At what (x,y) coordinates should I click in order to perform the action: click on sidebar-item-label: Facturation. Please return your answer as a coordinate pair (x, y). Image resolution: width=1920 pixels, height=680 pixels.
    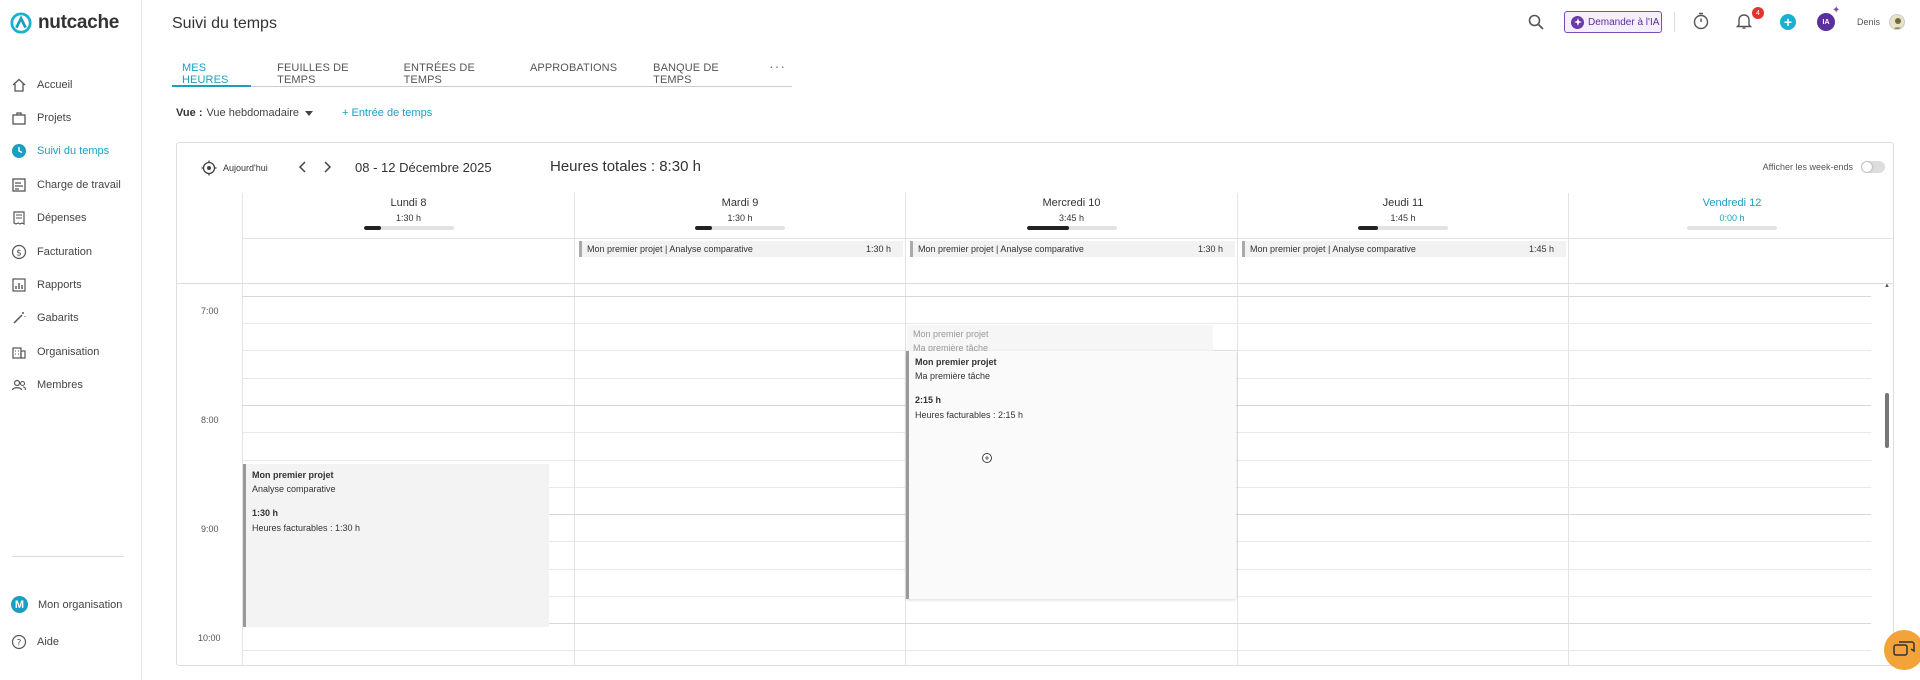
    Looking at the image, I should click on (65, 251).